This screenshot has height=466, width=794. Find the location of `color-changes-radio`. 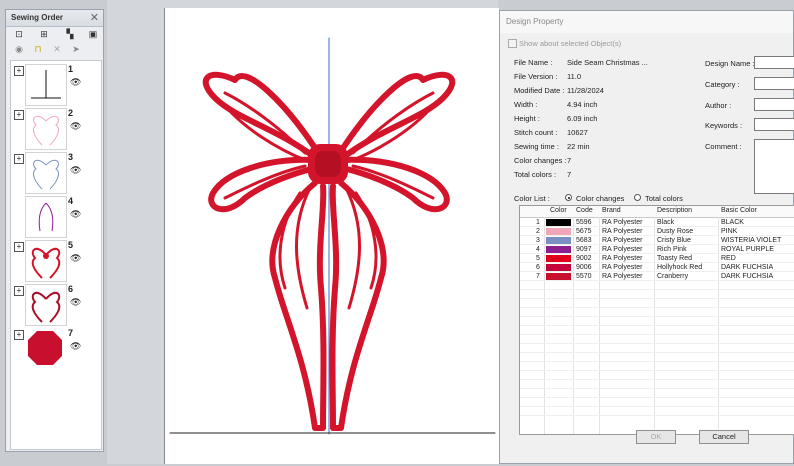

color-changes-radio is located at coordinates (568, 197).